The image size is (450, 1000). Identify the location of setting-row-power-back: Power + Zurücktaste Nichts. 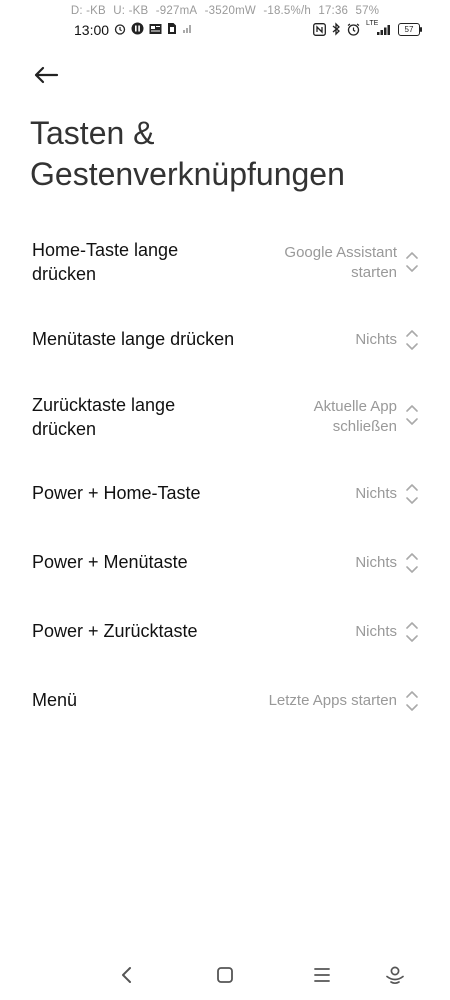
(225, 632).